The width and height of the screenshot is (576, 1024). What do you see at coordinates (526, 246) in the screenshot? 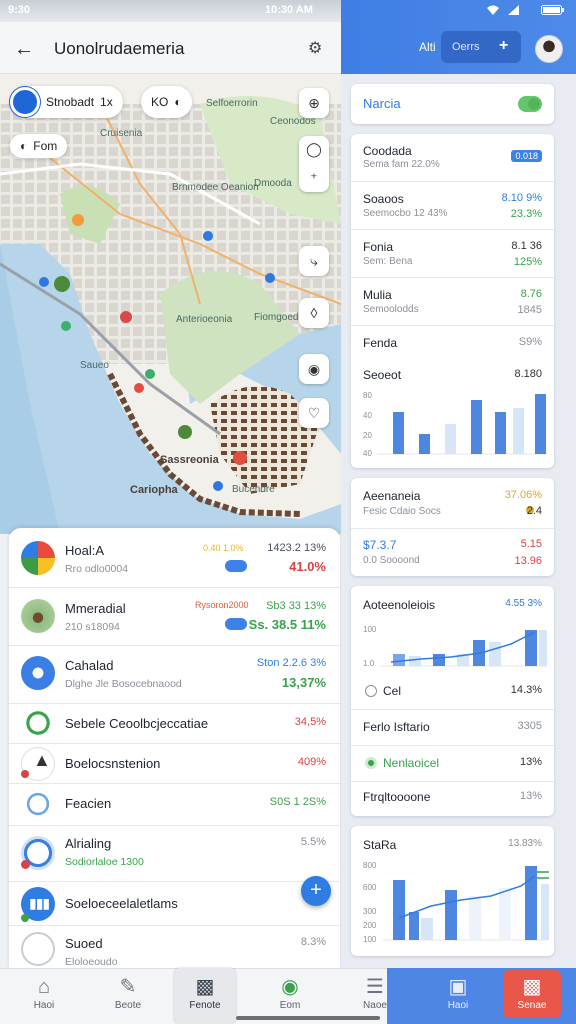
I see `stats-row-value: 8.1 36` at bounding box center [526, 246].